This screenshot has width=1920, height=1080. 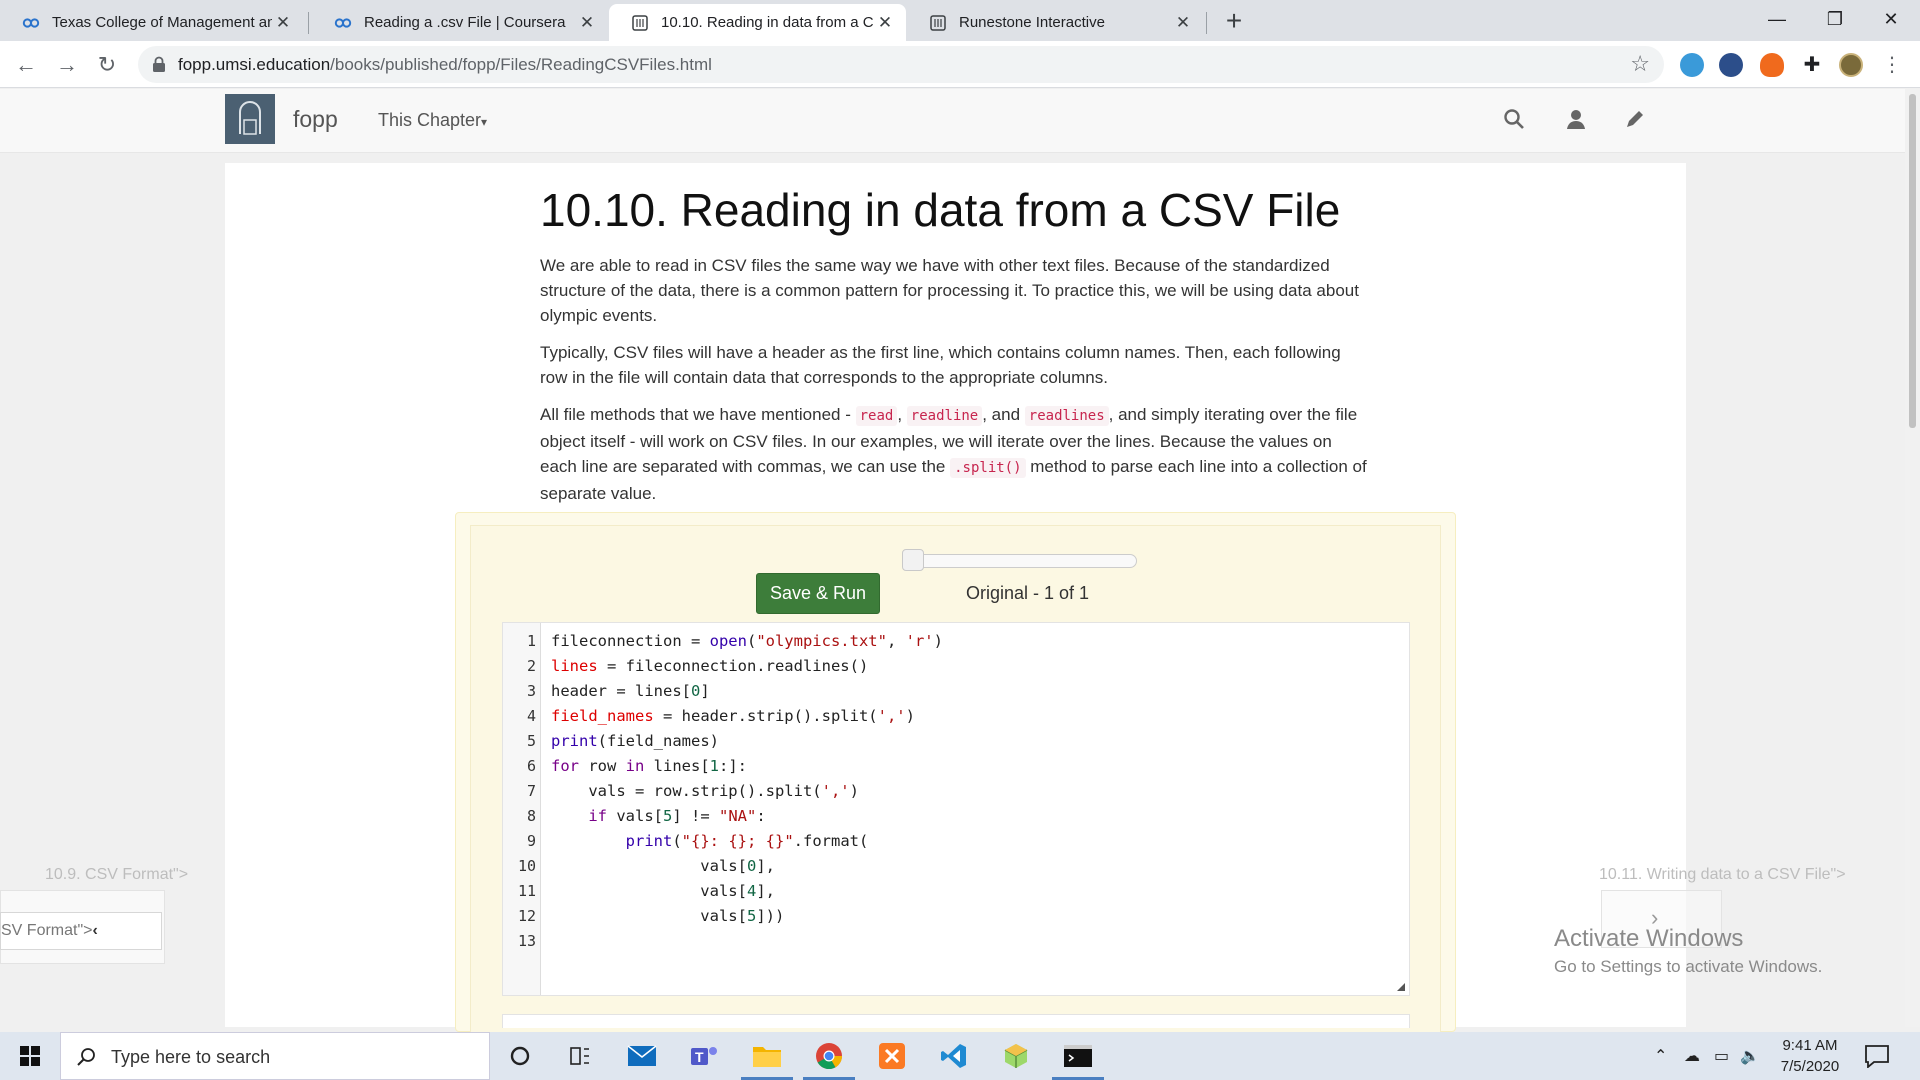 I want to click on browser-tab-2: Reading a .csv File | Coursera ✕, so click(x=460, y=22).